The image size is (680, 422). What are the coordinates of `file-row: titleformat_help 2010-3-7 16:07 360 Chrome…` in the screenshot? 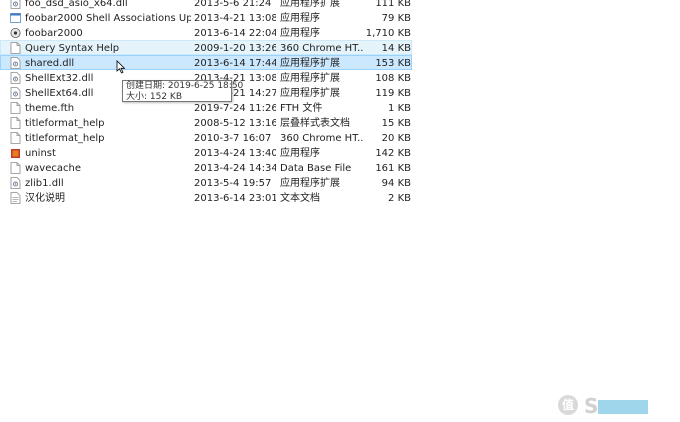 It's located at (206, 137).